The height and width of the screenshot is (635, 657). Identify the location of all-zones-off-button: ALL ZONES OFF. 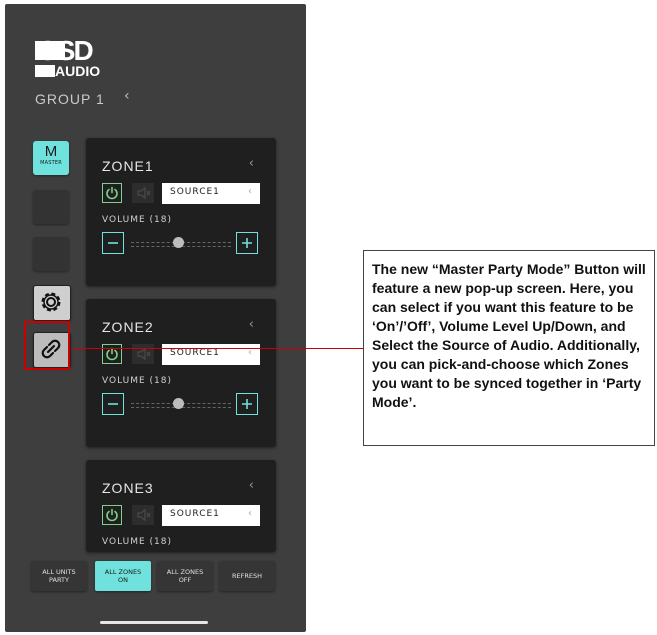
(185, 576).